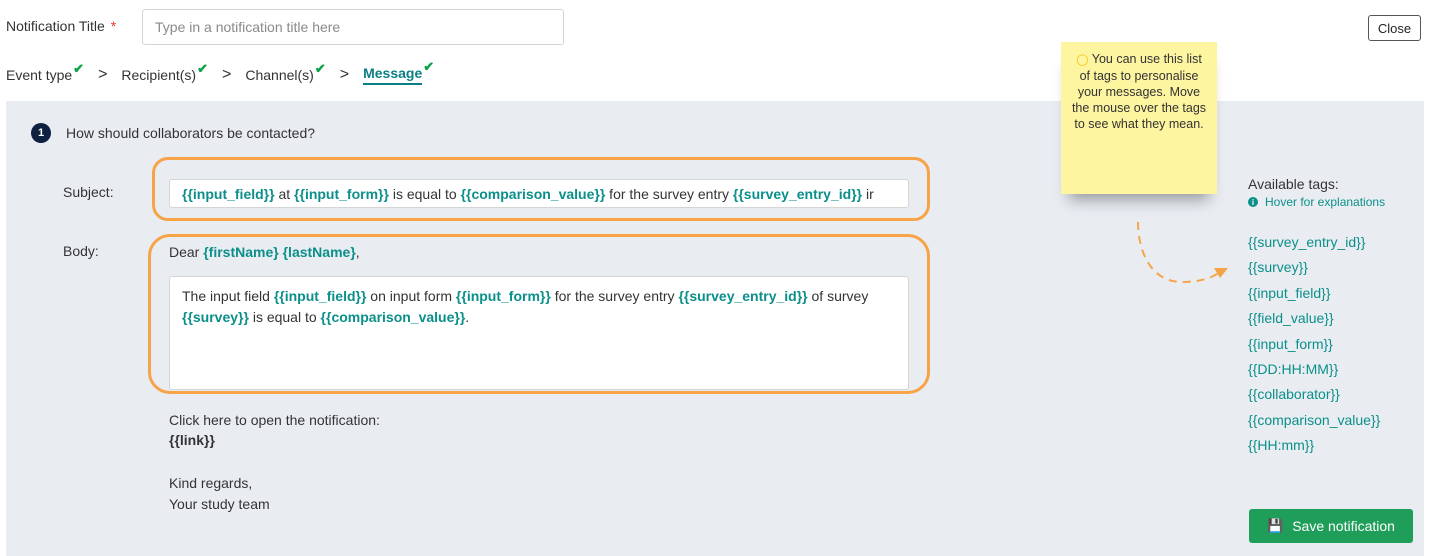  I want to click on available-tag-item: {{HH:mm}}, so click(1314, 445).